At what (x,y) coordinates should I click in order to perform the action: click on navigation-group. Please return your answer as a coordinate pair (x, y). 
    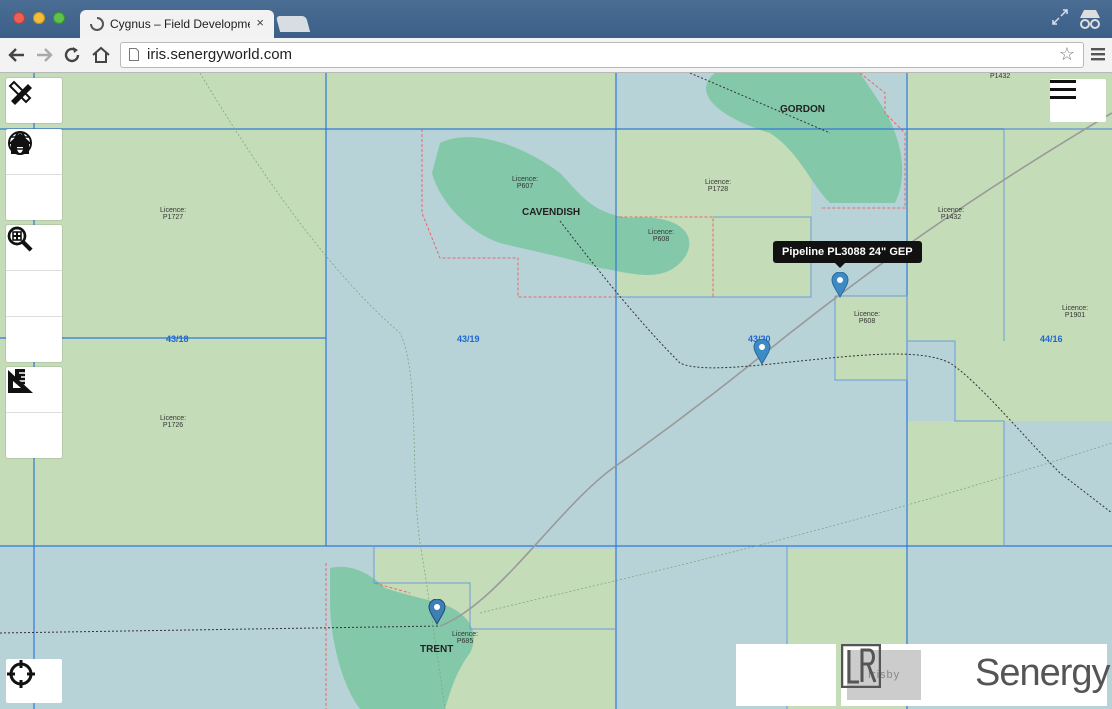
    Looking at the image, I should click on (34, 174).